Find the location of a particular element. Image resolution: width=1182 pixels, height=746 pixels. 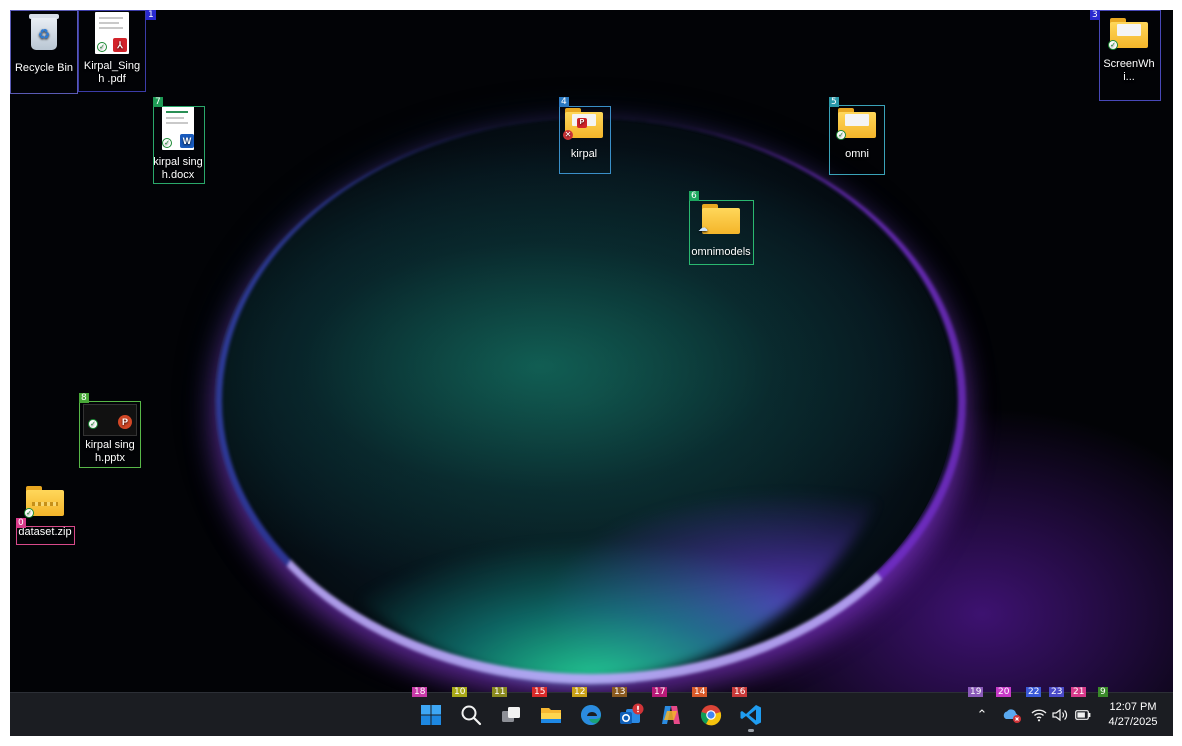

battery-tray-button is located at coordinates (1083, 715).